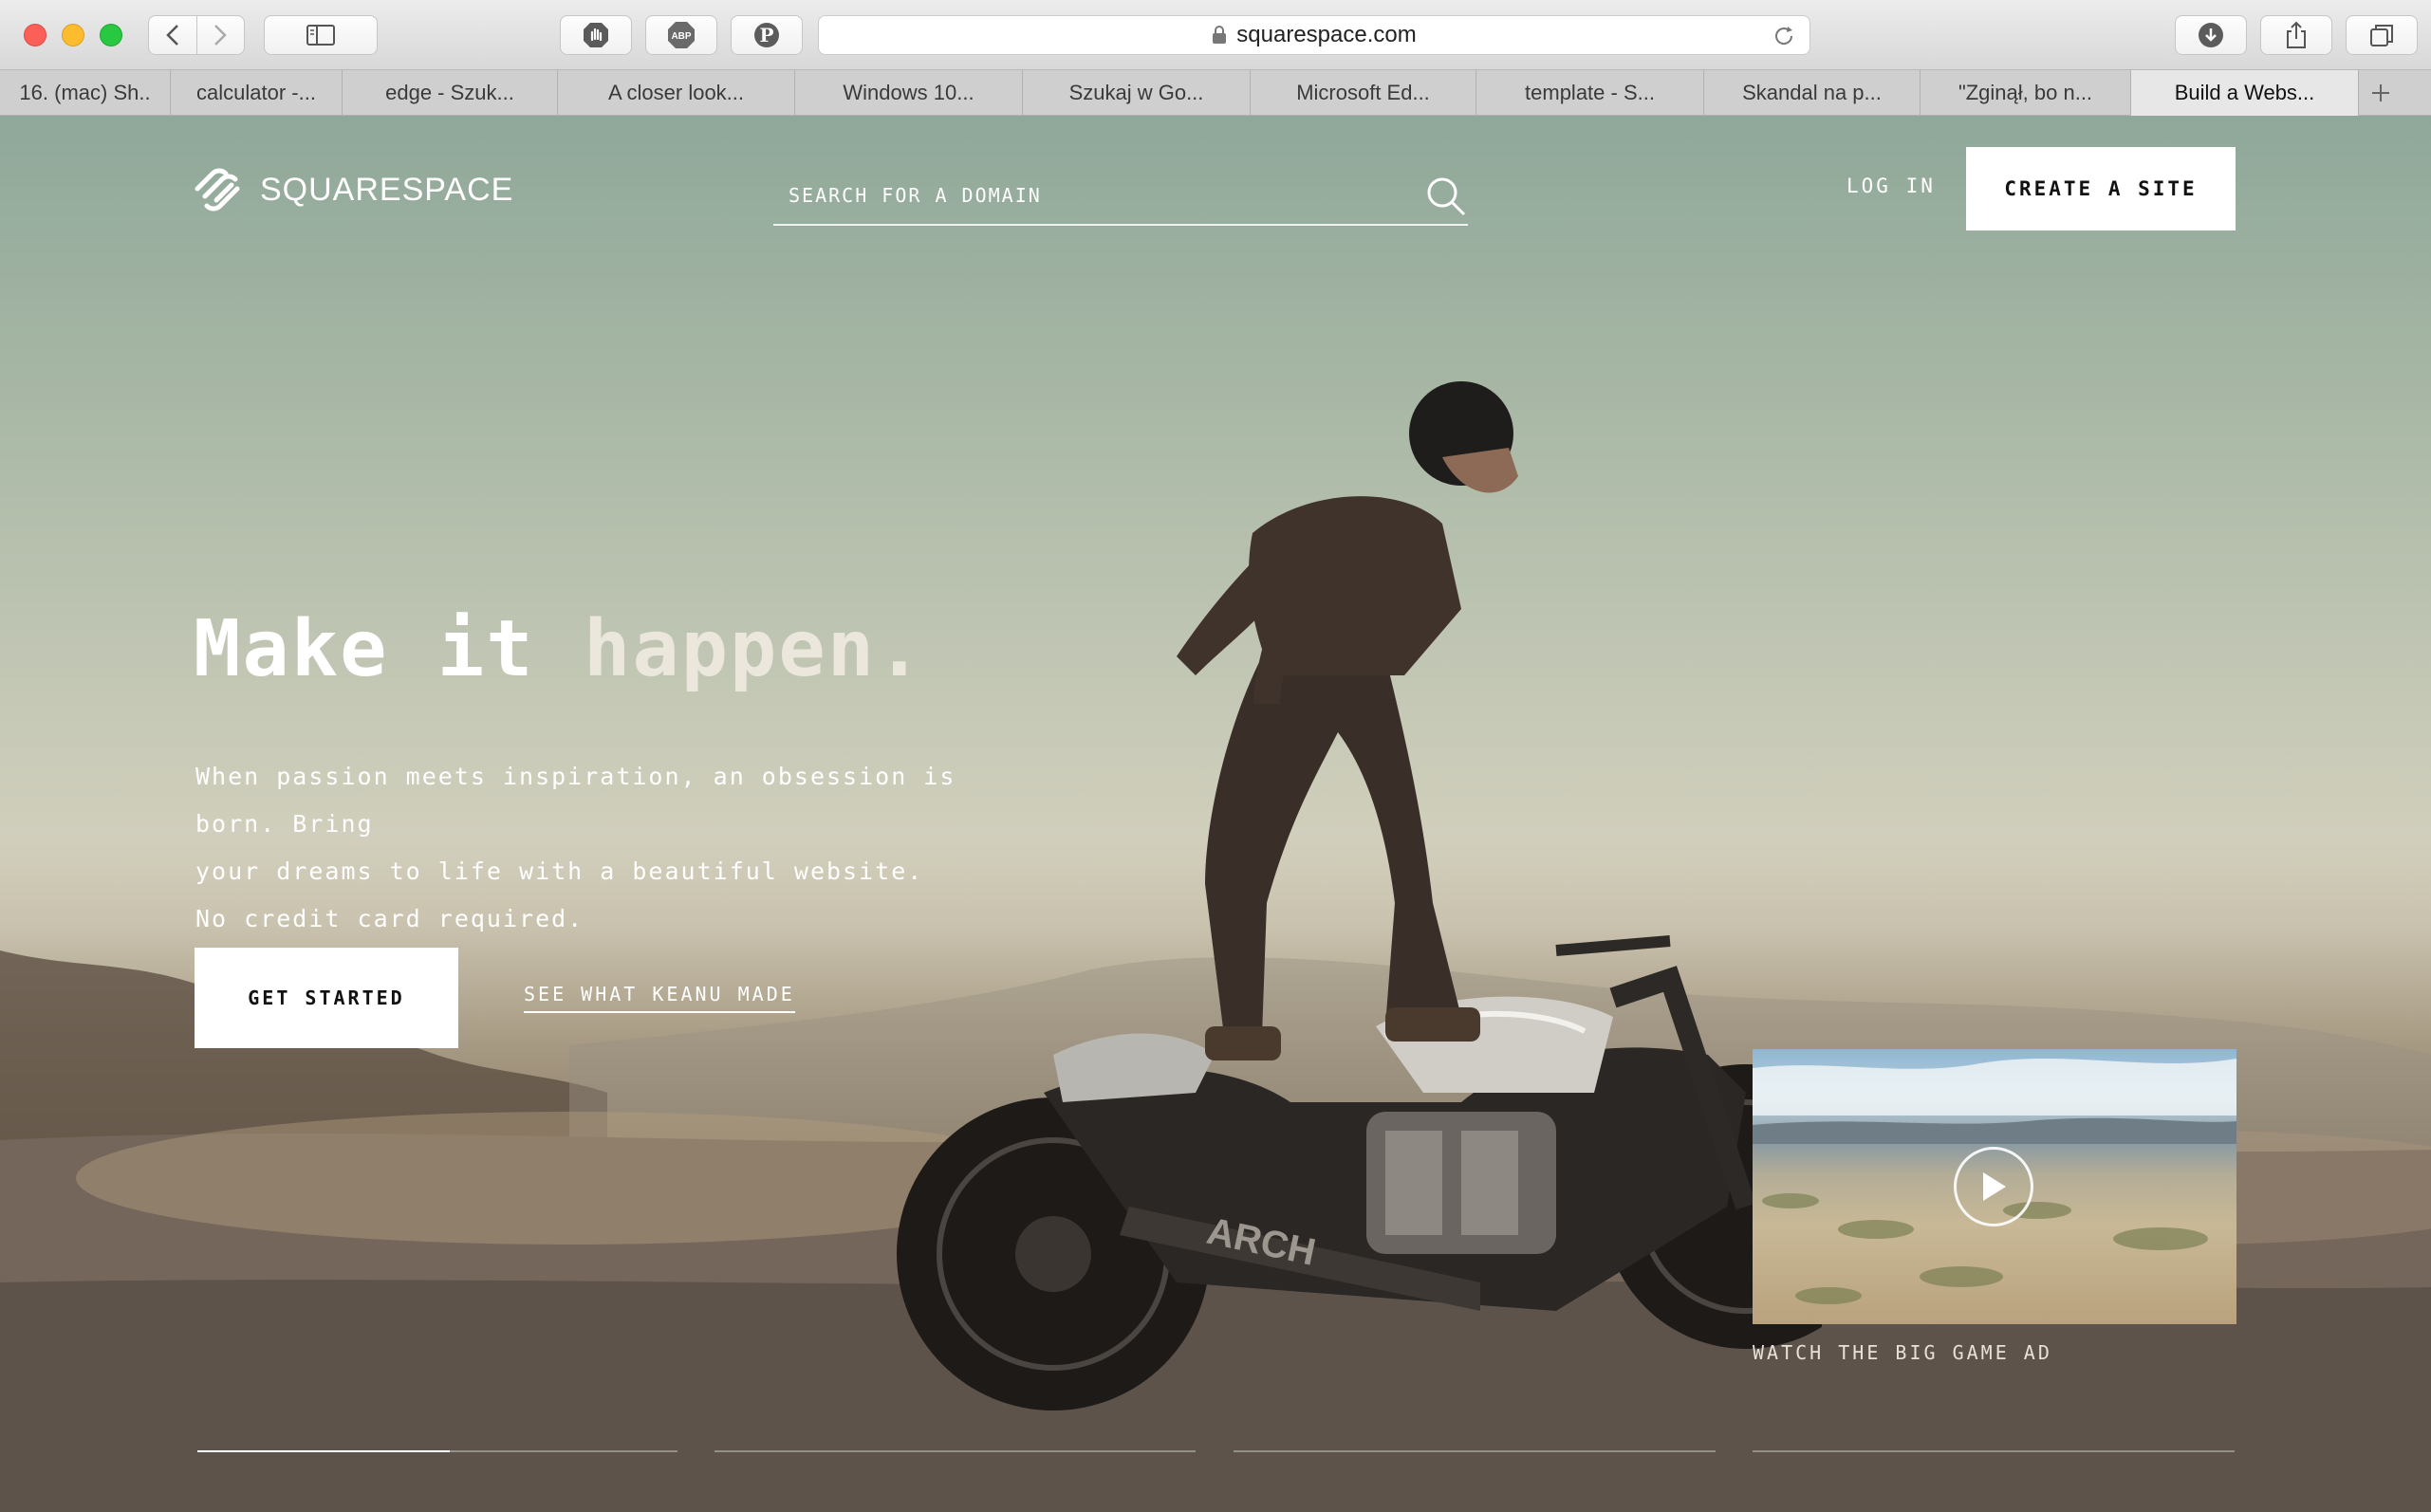 This screenshot has height=1512, width=2431. I want to click on sidebar-toggle-button, so click(321, 35).